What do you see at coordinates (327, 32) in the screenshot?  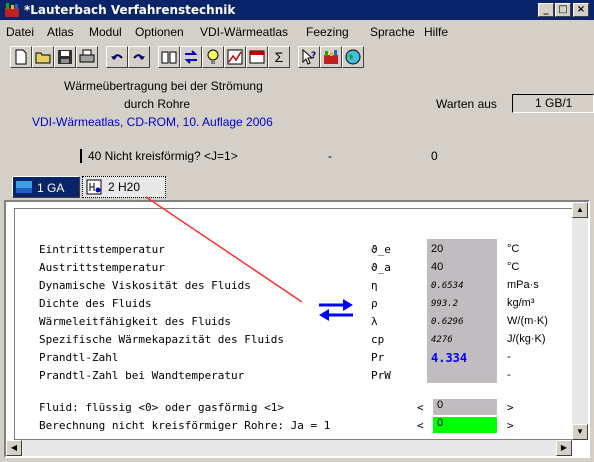 I see `menu-feezing: Feezing` at bounding box center [327, 32].